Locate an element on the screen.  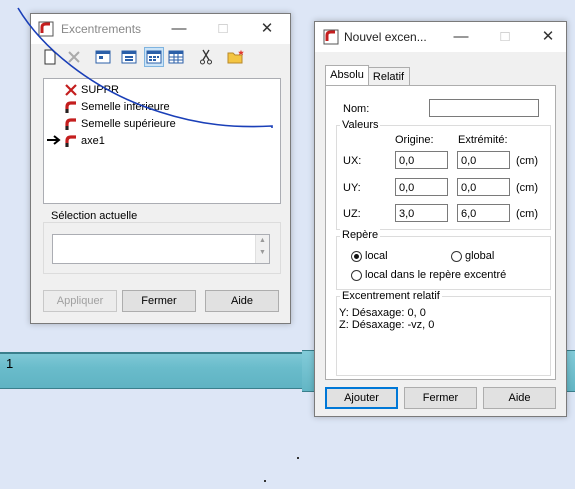
uy-end-input: 0,0 is located at coordinates (483, 187).